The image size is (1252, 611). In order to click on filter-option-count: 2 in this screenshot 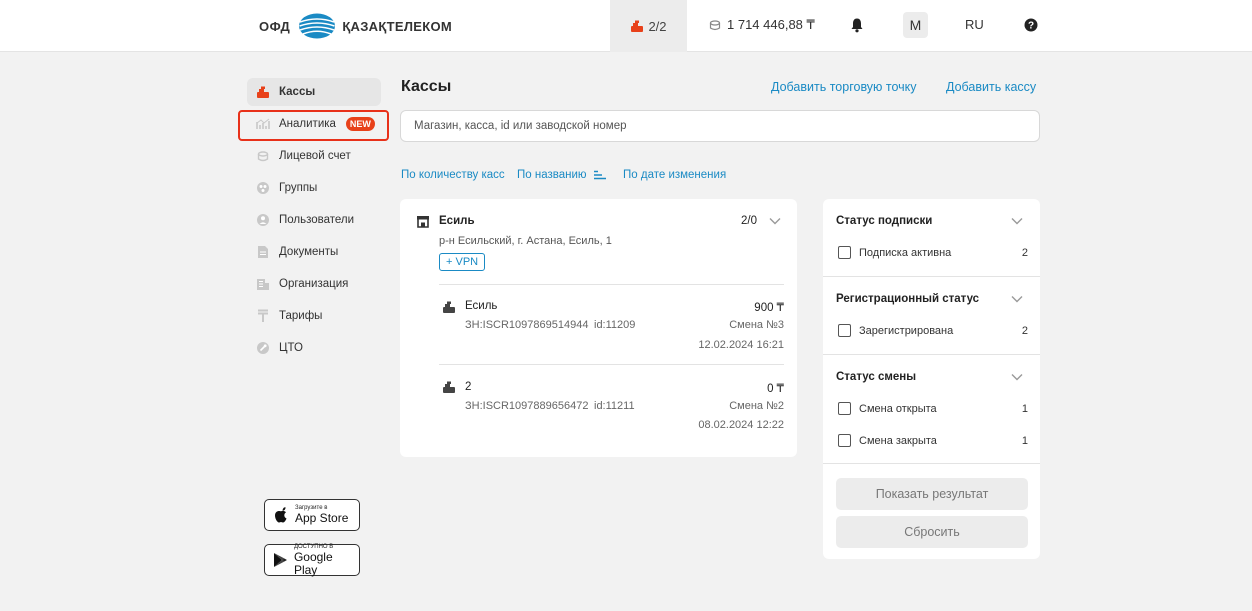, I will do `click(1024, 330)`.